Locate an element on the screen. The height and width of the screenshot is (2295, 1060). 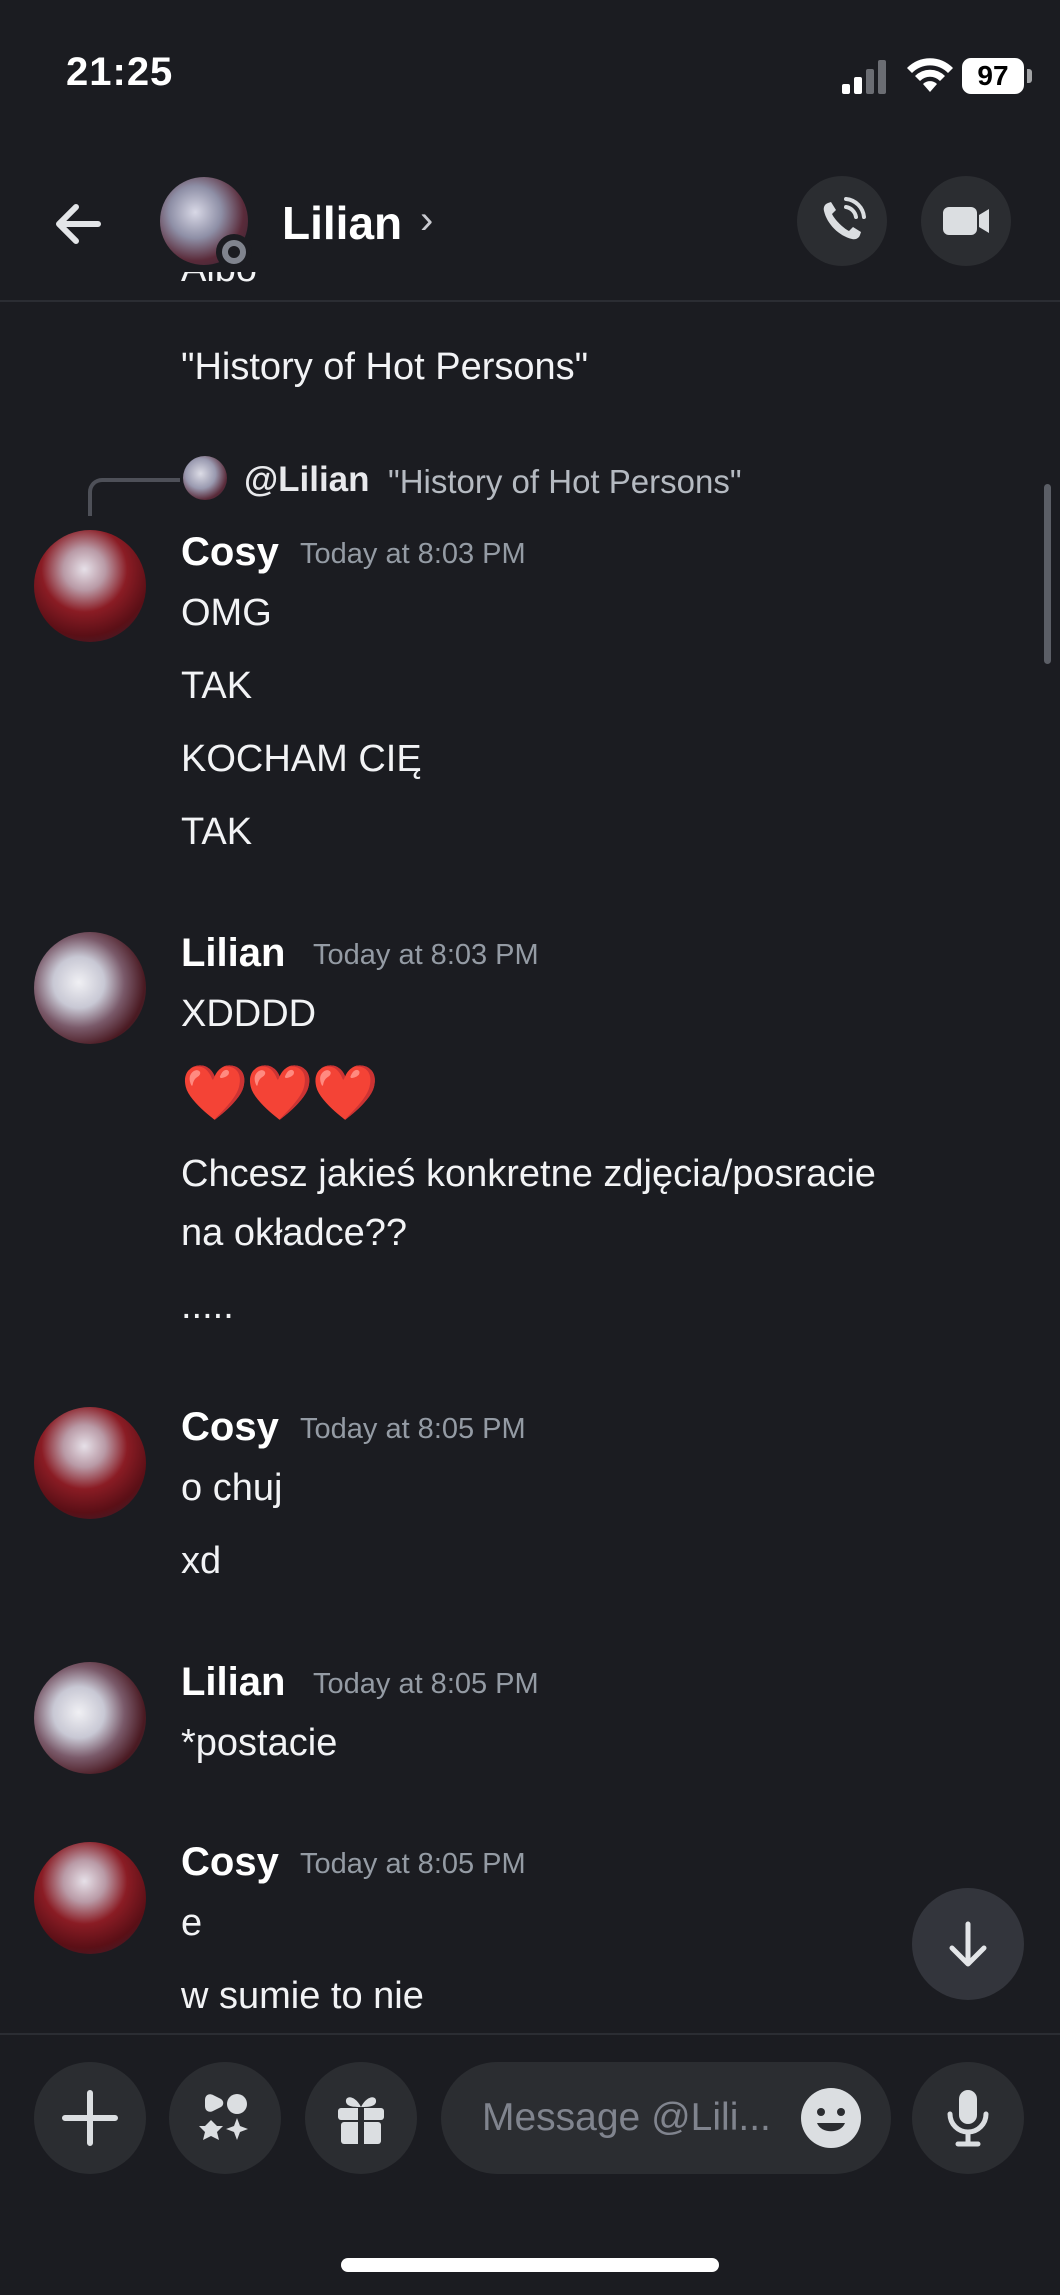
plus-icon is located at coordinates (90, 2118).